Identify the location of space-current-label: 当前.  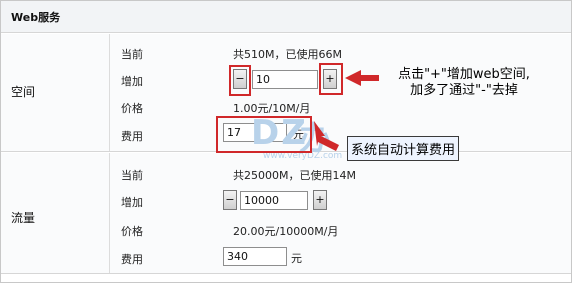
(132, 54).